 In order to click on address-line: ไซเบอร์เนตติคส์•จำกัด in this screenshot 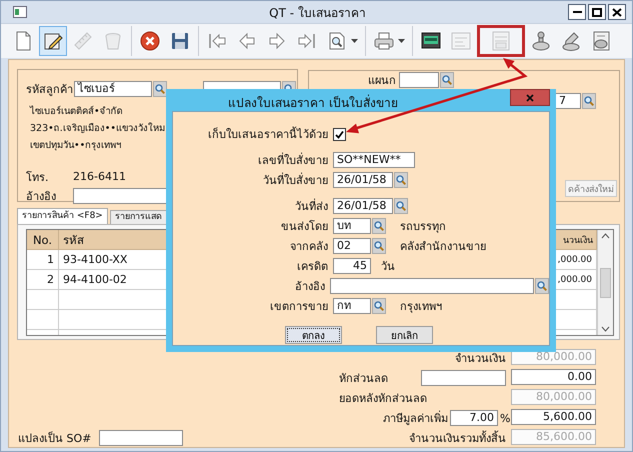, I will do `click(76, 111)`.